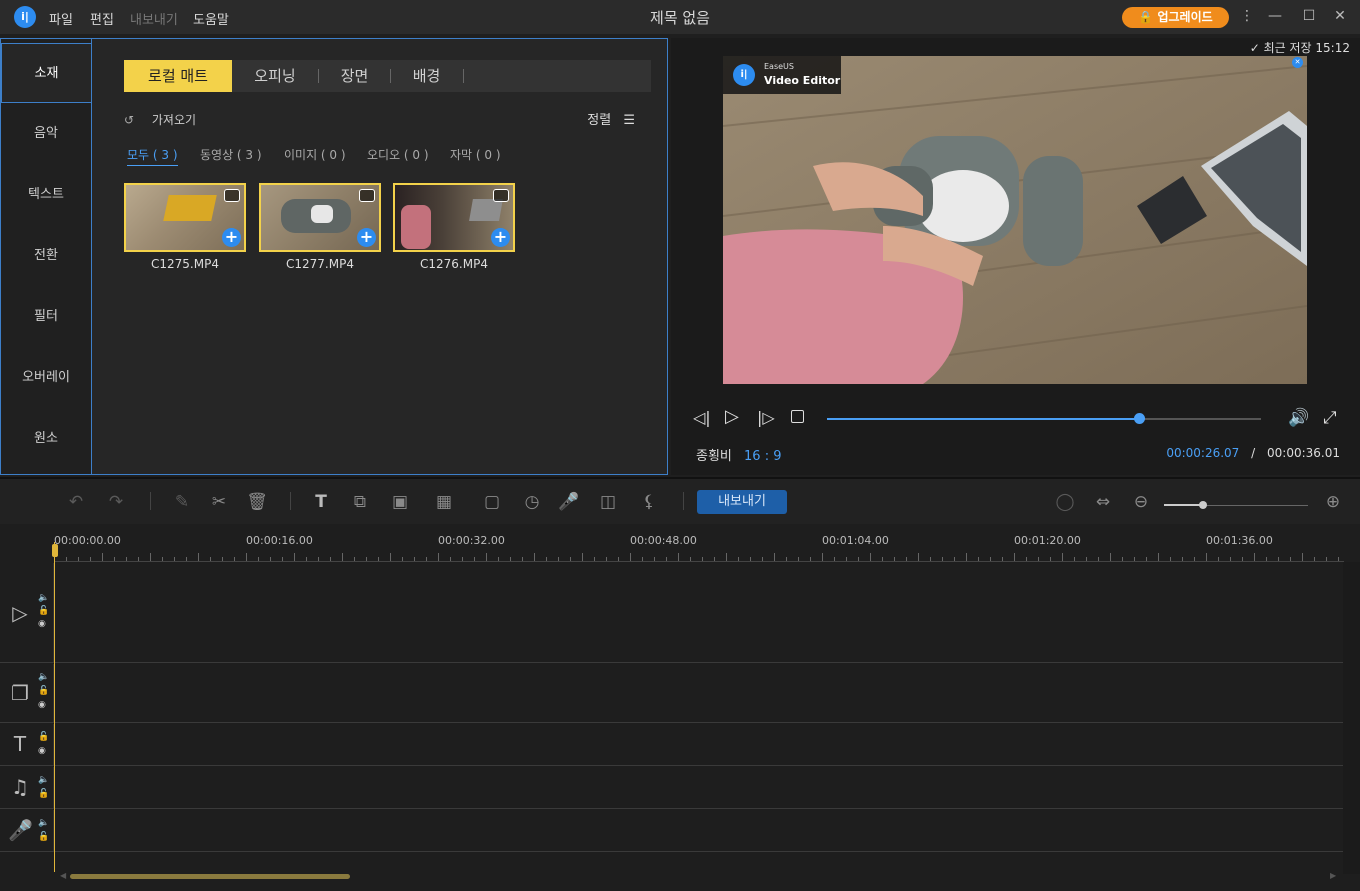 The height and width of the screenshot is (891, 1360). Describe the element at coordinates (46, 134) in the screenshot. I see `sidebar-item-music: 음악` at that location.